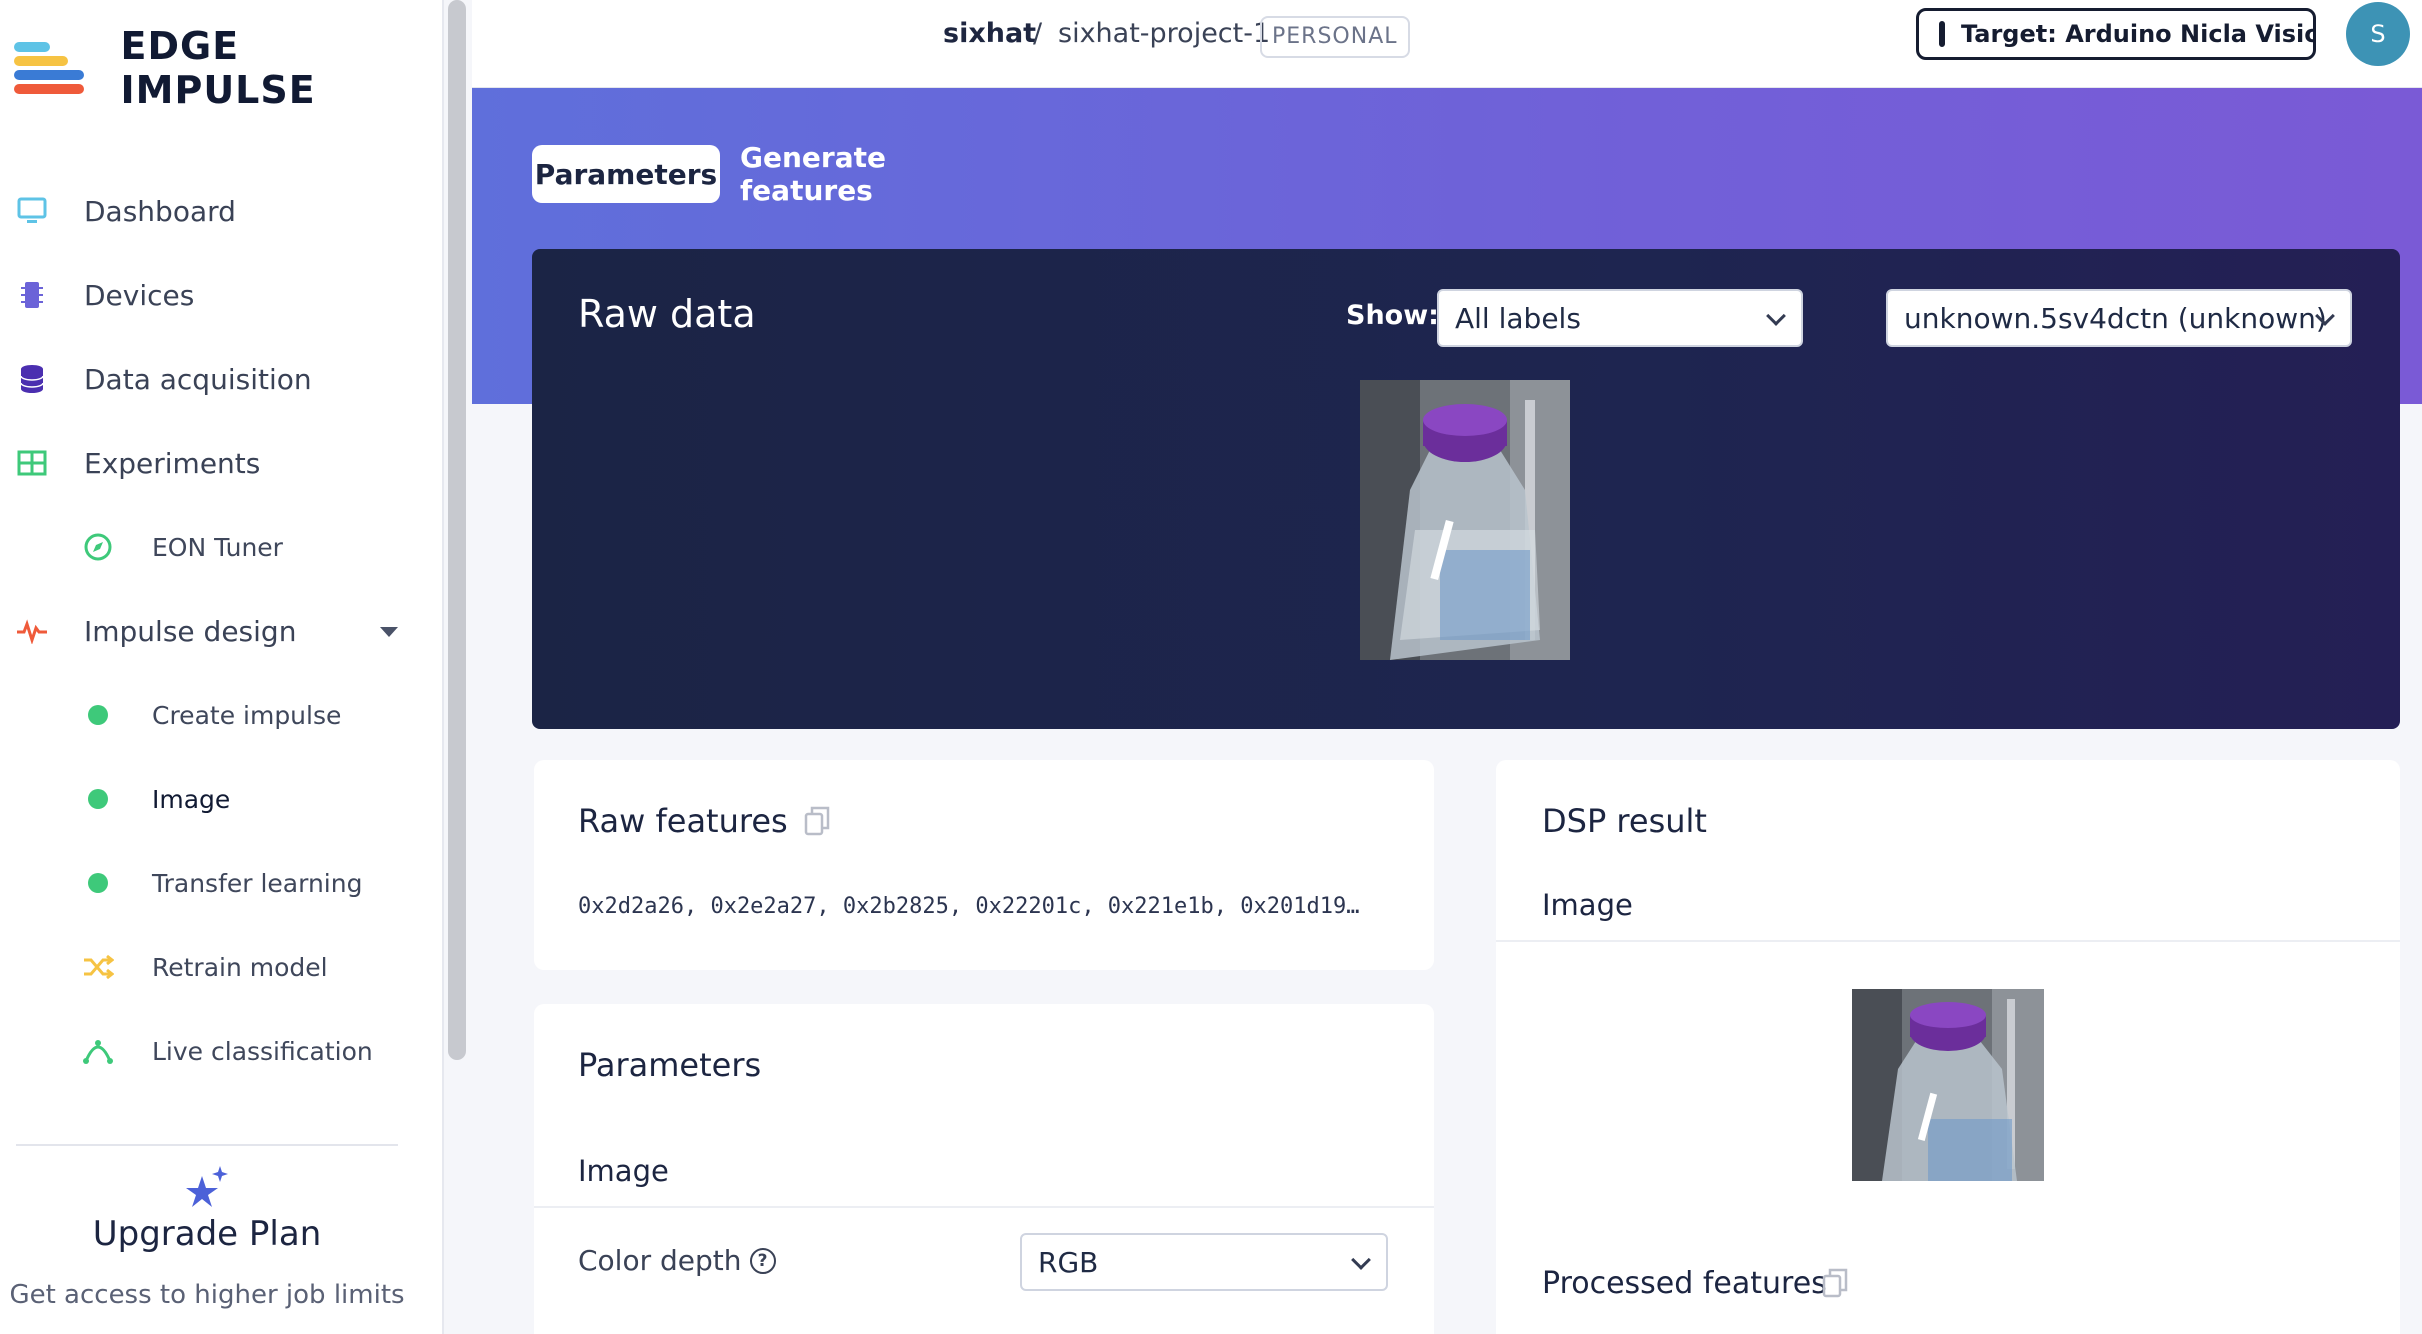 This screenshot has width=2422, height=1334. What do you see at coordinates (98, 547) in the screenshot?
I see `compass-icon` at bounding box center [98, 547].